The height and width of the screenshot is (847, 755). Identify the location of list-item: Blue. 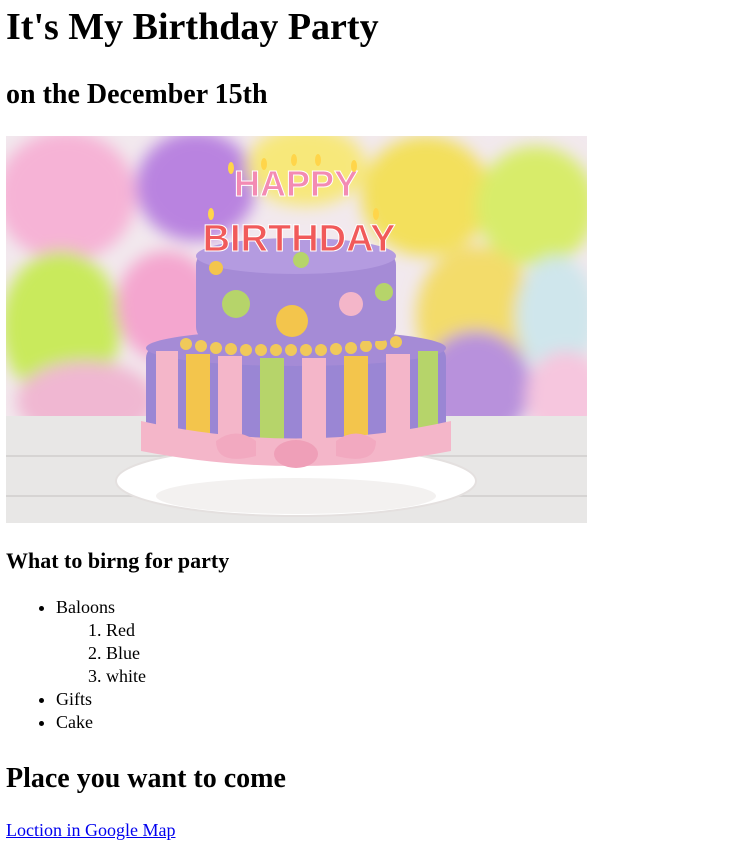
(126, 653).